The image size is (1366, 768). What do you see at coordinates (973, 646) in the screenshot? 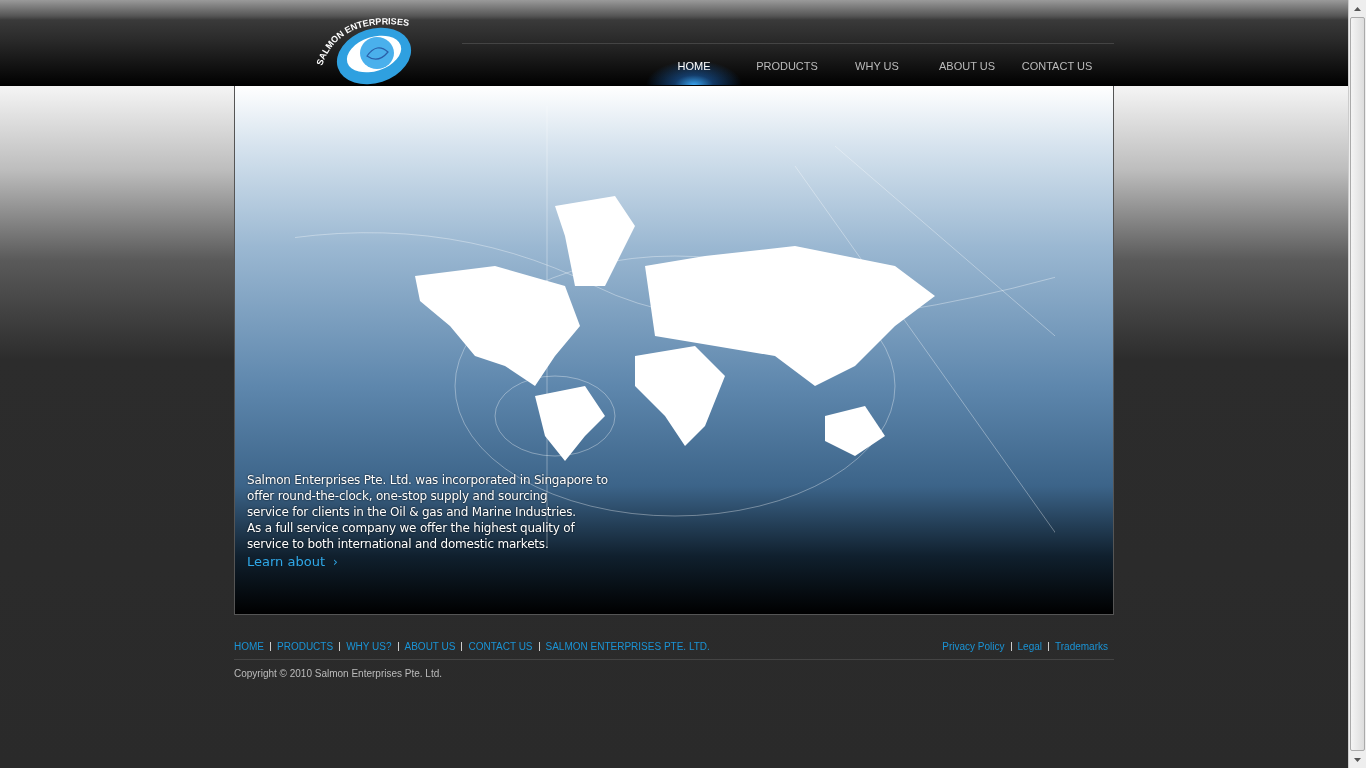
I see `footer-link: Privacy Policy` at bounding box center [973, 646].